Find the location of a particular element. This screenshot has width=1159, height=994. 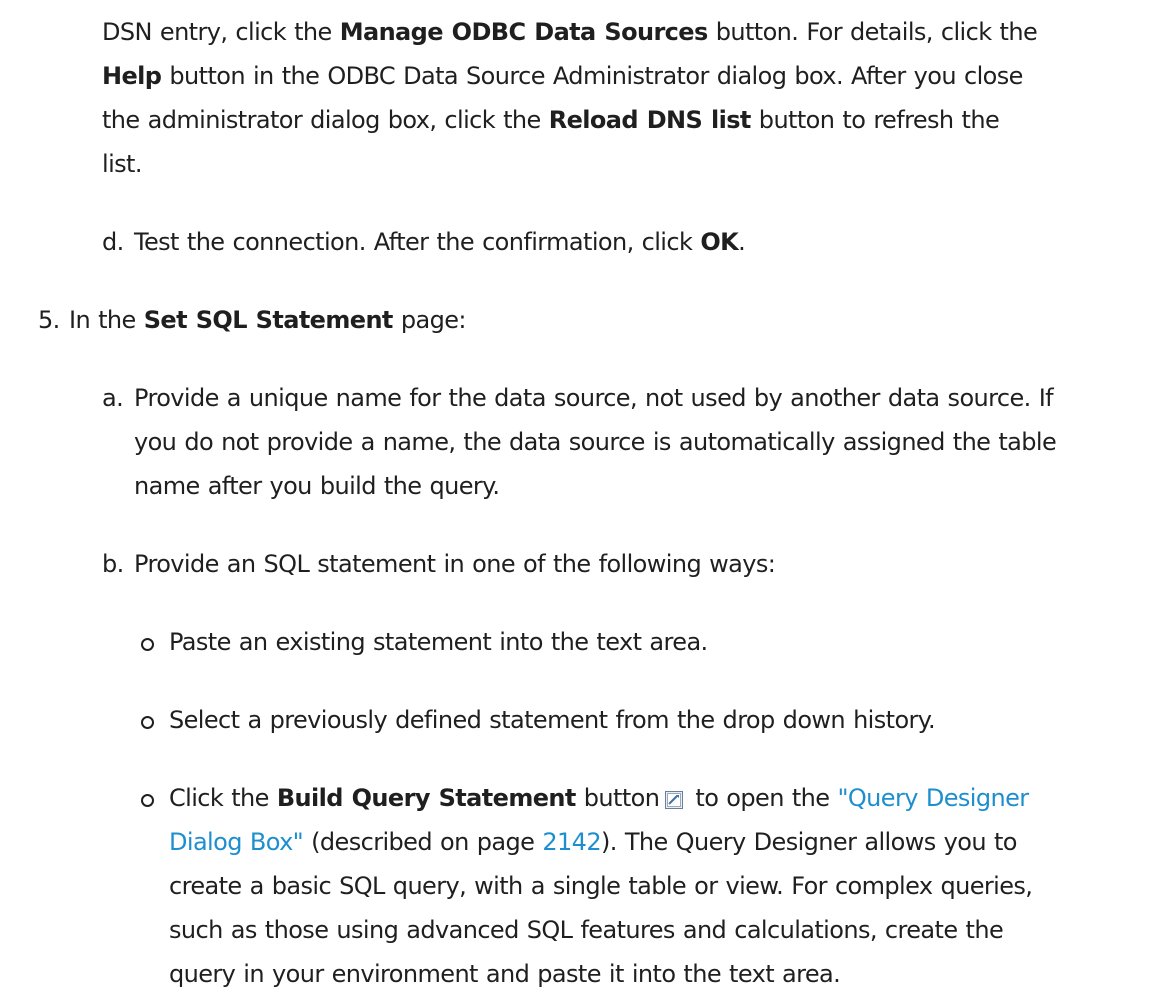

text: In the is located at coordinates (106, 320).